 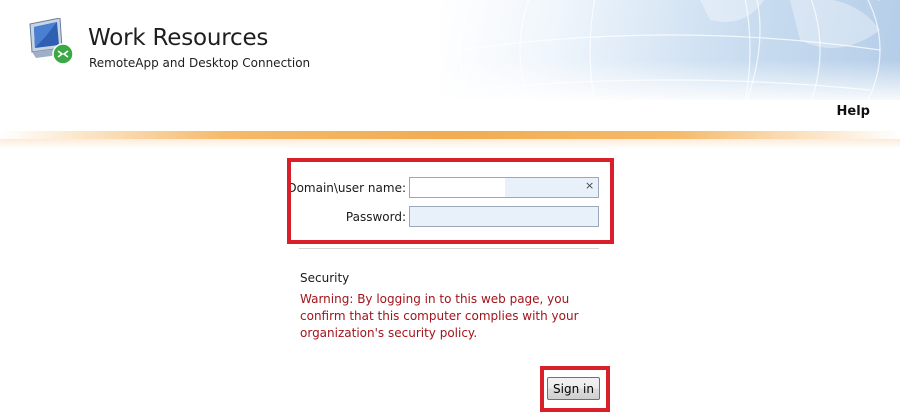 What do you see at coordinates (853, 111) in the screenshot?
I see `help-link: Help` at bounding box center [853, 111].